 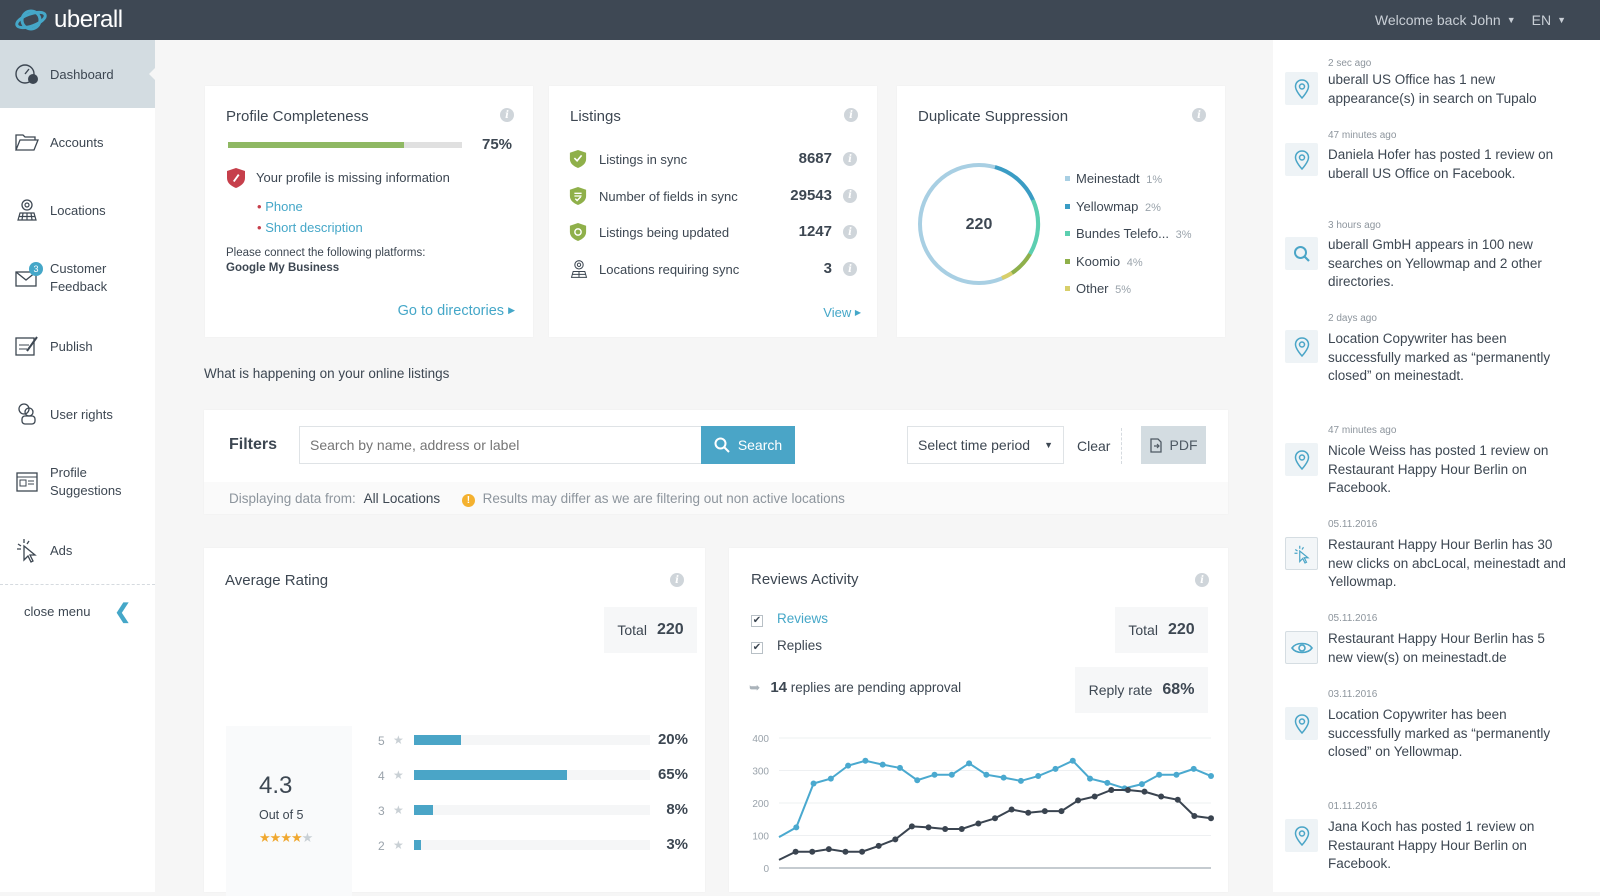 I want to click on listing-row-label: Number of fields in sync, so click(x=668, y=196).